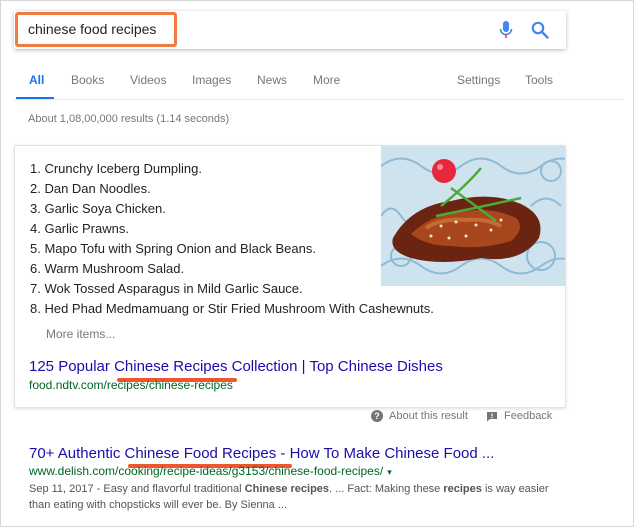 Image resolution: width=634 pixels, height=527 pixels. I want to click on feedback-icon, so click(492, 416).